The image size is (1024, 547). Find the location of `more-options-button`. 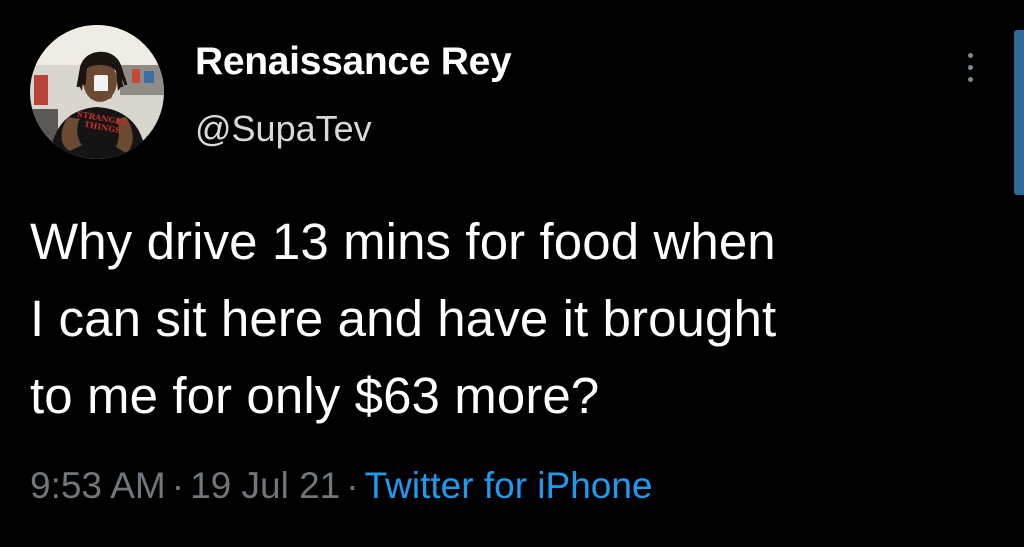

more-options-button is located at coordinates (970, 67).